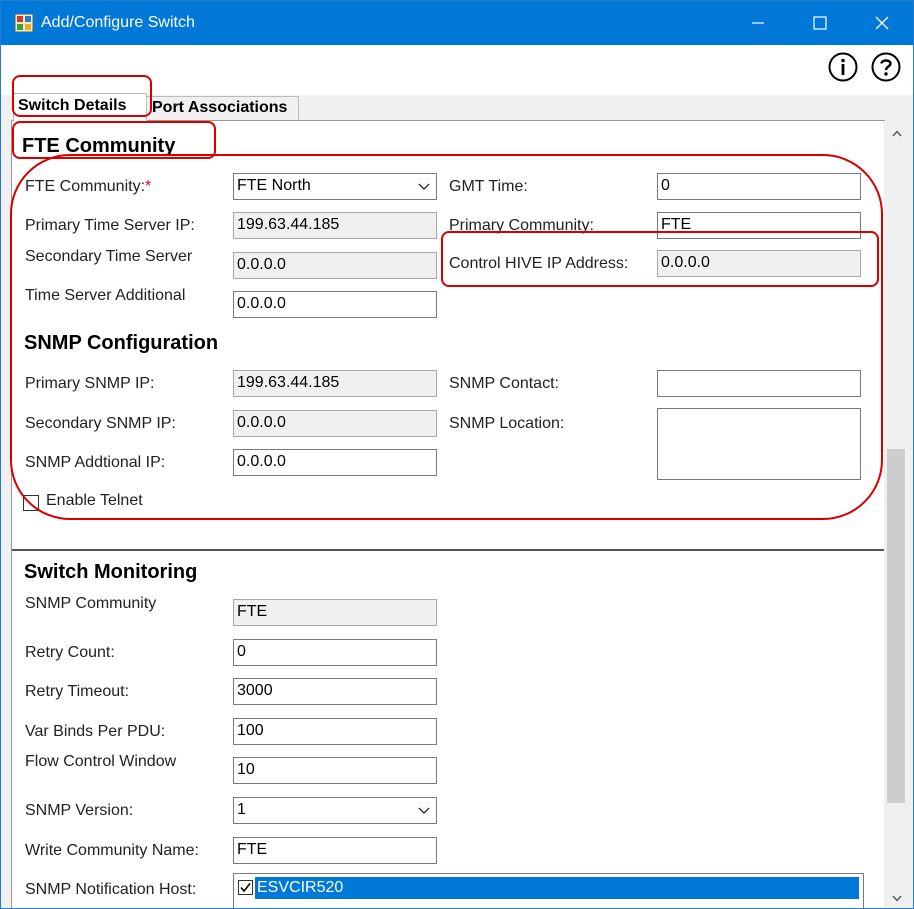 The height and width of the screenshot is (909, 914). Describe the element at coordinates (335, 265) in the screenshot. I see `secondary-time-server-input: 0.0.0.0` at that location.